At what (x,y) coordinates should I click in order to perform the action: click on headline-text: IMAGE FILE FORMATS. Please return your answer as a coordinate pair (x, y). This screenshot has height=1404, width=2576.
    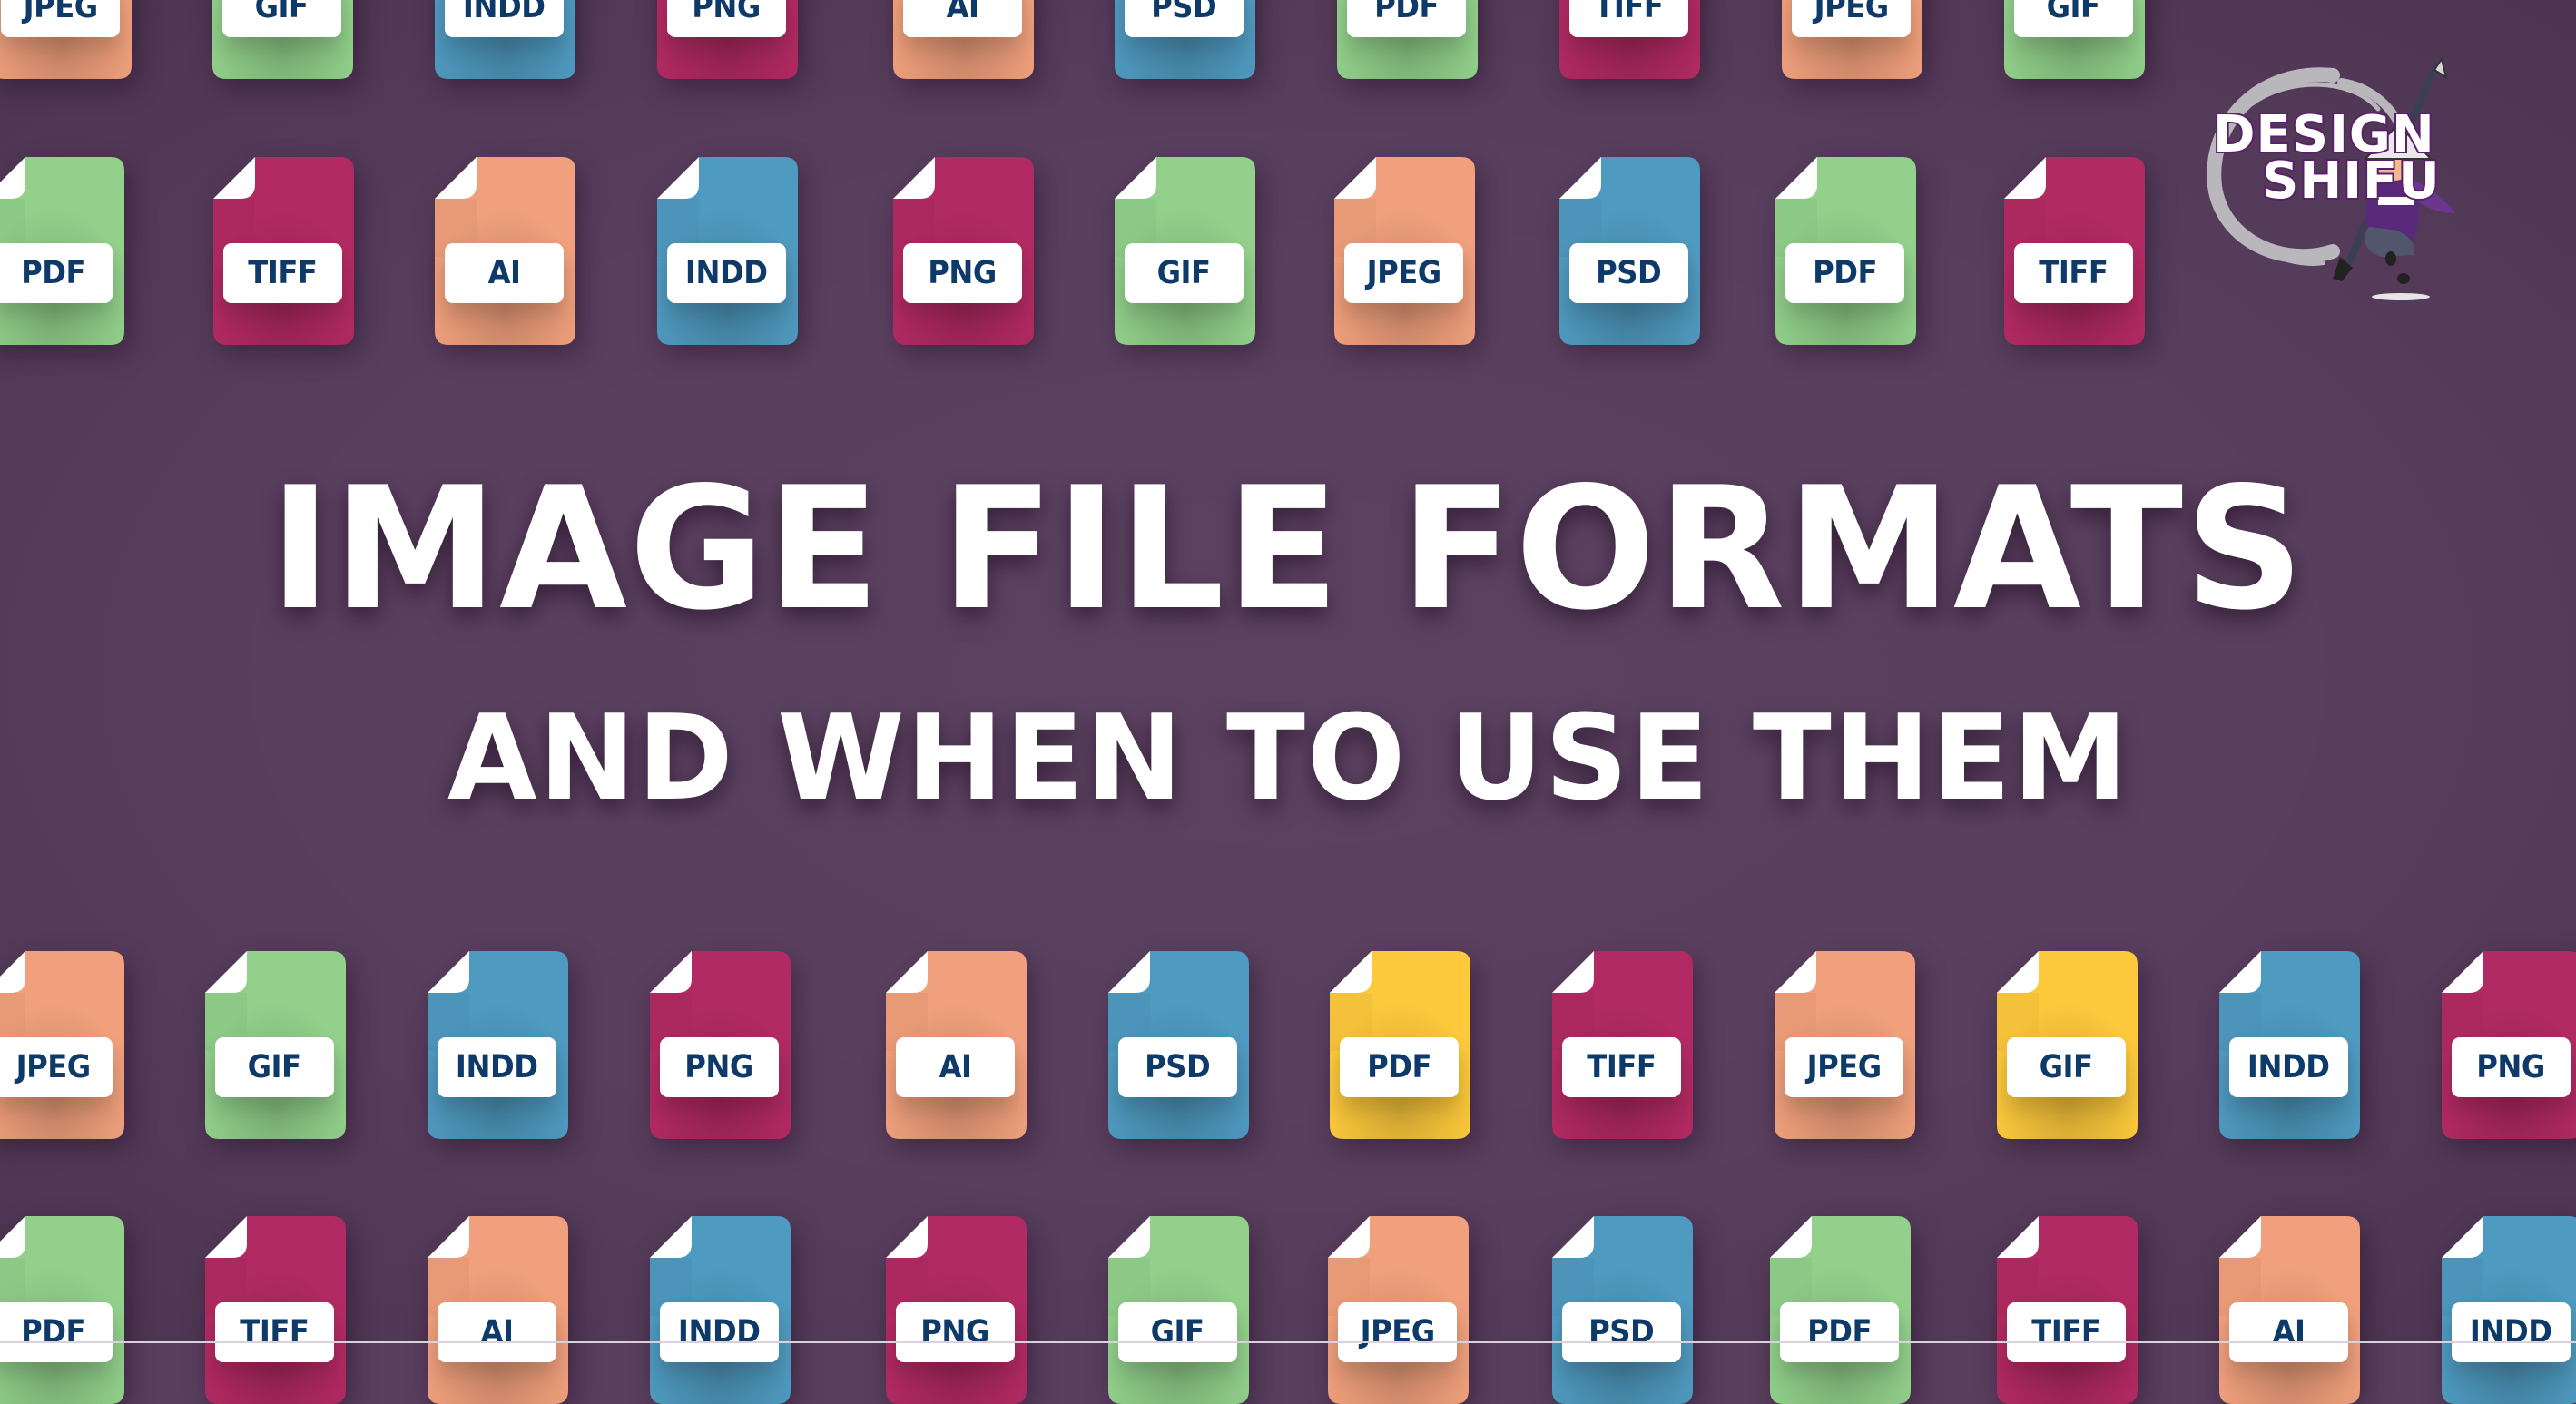
    Looking at the image, I should click on (1288, 548).